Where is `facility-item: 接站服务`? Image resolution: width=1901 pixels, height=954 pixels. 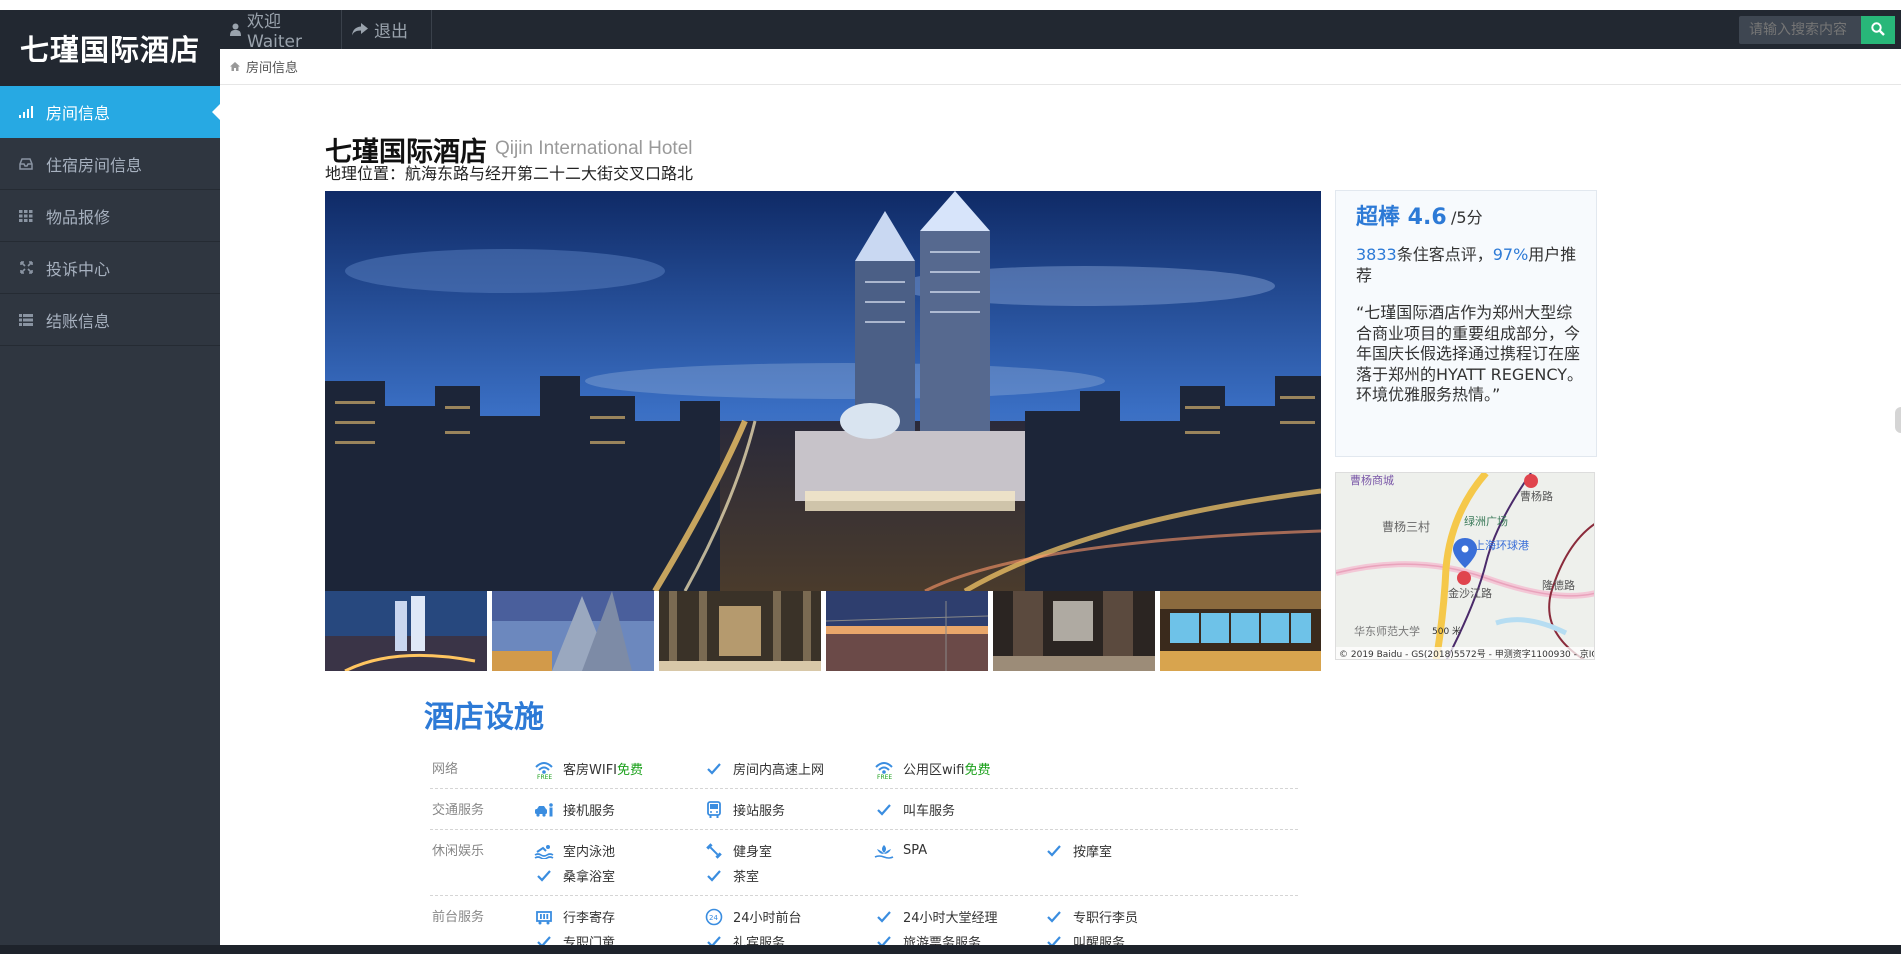
facility-item: 接站服务 is located at coordinates (788, 809).